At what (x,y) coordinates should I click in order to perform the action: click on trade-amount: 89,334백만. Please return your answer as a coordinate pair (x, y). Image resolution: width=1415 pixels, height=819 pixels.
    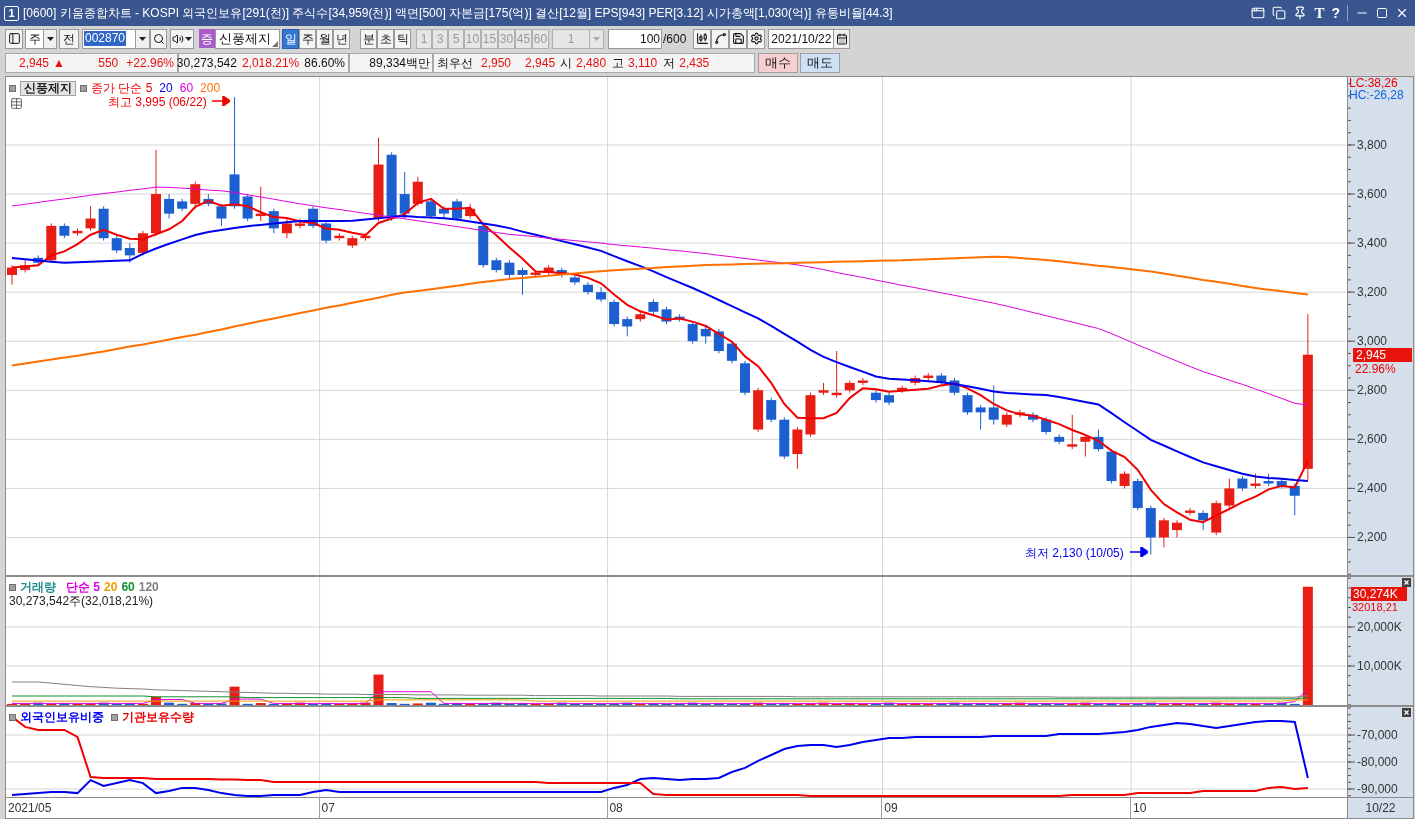
    Looking at the image, I should click on (399, 63).